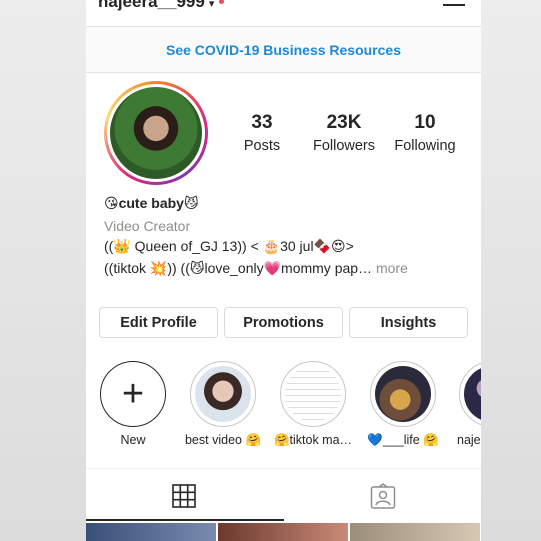  I want to click on highlight-new: + New, so click(133, 404).